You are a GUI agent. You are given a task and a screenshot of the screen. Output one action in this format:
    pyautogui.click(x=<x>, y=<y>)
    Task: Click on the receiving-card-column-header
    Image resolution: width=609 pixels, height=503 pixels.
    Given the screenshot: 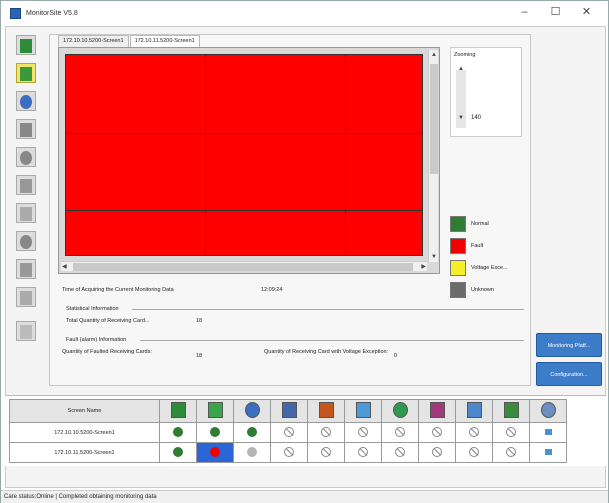 What is the action you would take?
    pyautogui.click(x=178, y=411)
    